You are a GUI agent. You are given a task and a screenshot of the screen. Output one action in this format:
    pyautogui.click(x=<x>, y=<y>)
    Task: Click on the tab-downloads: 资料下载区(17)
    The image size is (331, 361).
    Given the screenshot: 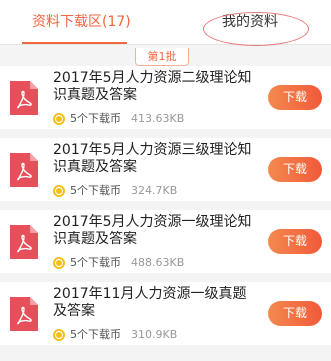 What is the action you would take?
    pyautogui.click(x=81, y=22)
    